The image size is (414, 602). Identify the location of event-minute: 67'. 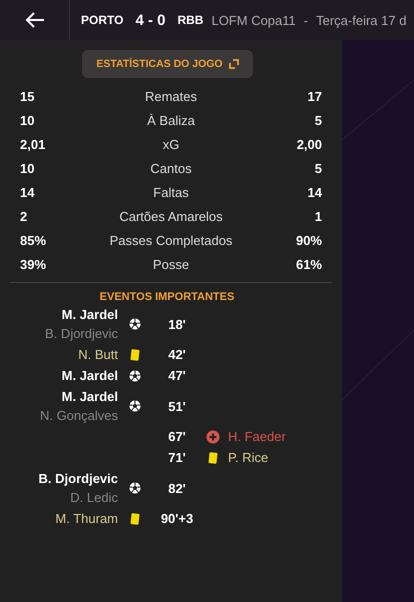
(177, 436).